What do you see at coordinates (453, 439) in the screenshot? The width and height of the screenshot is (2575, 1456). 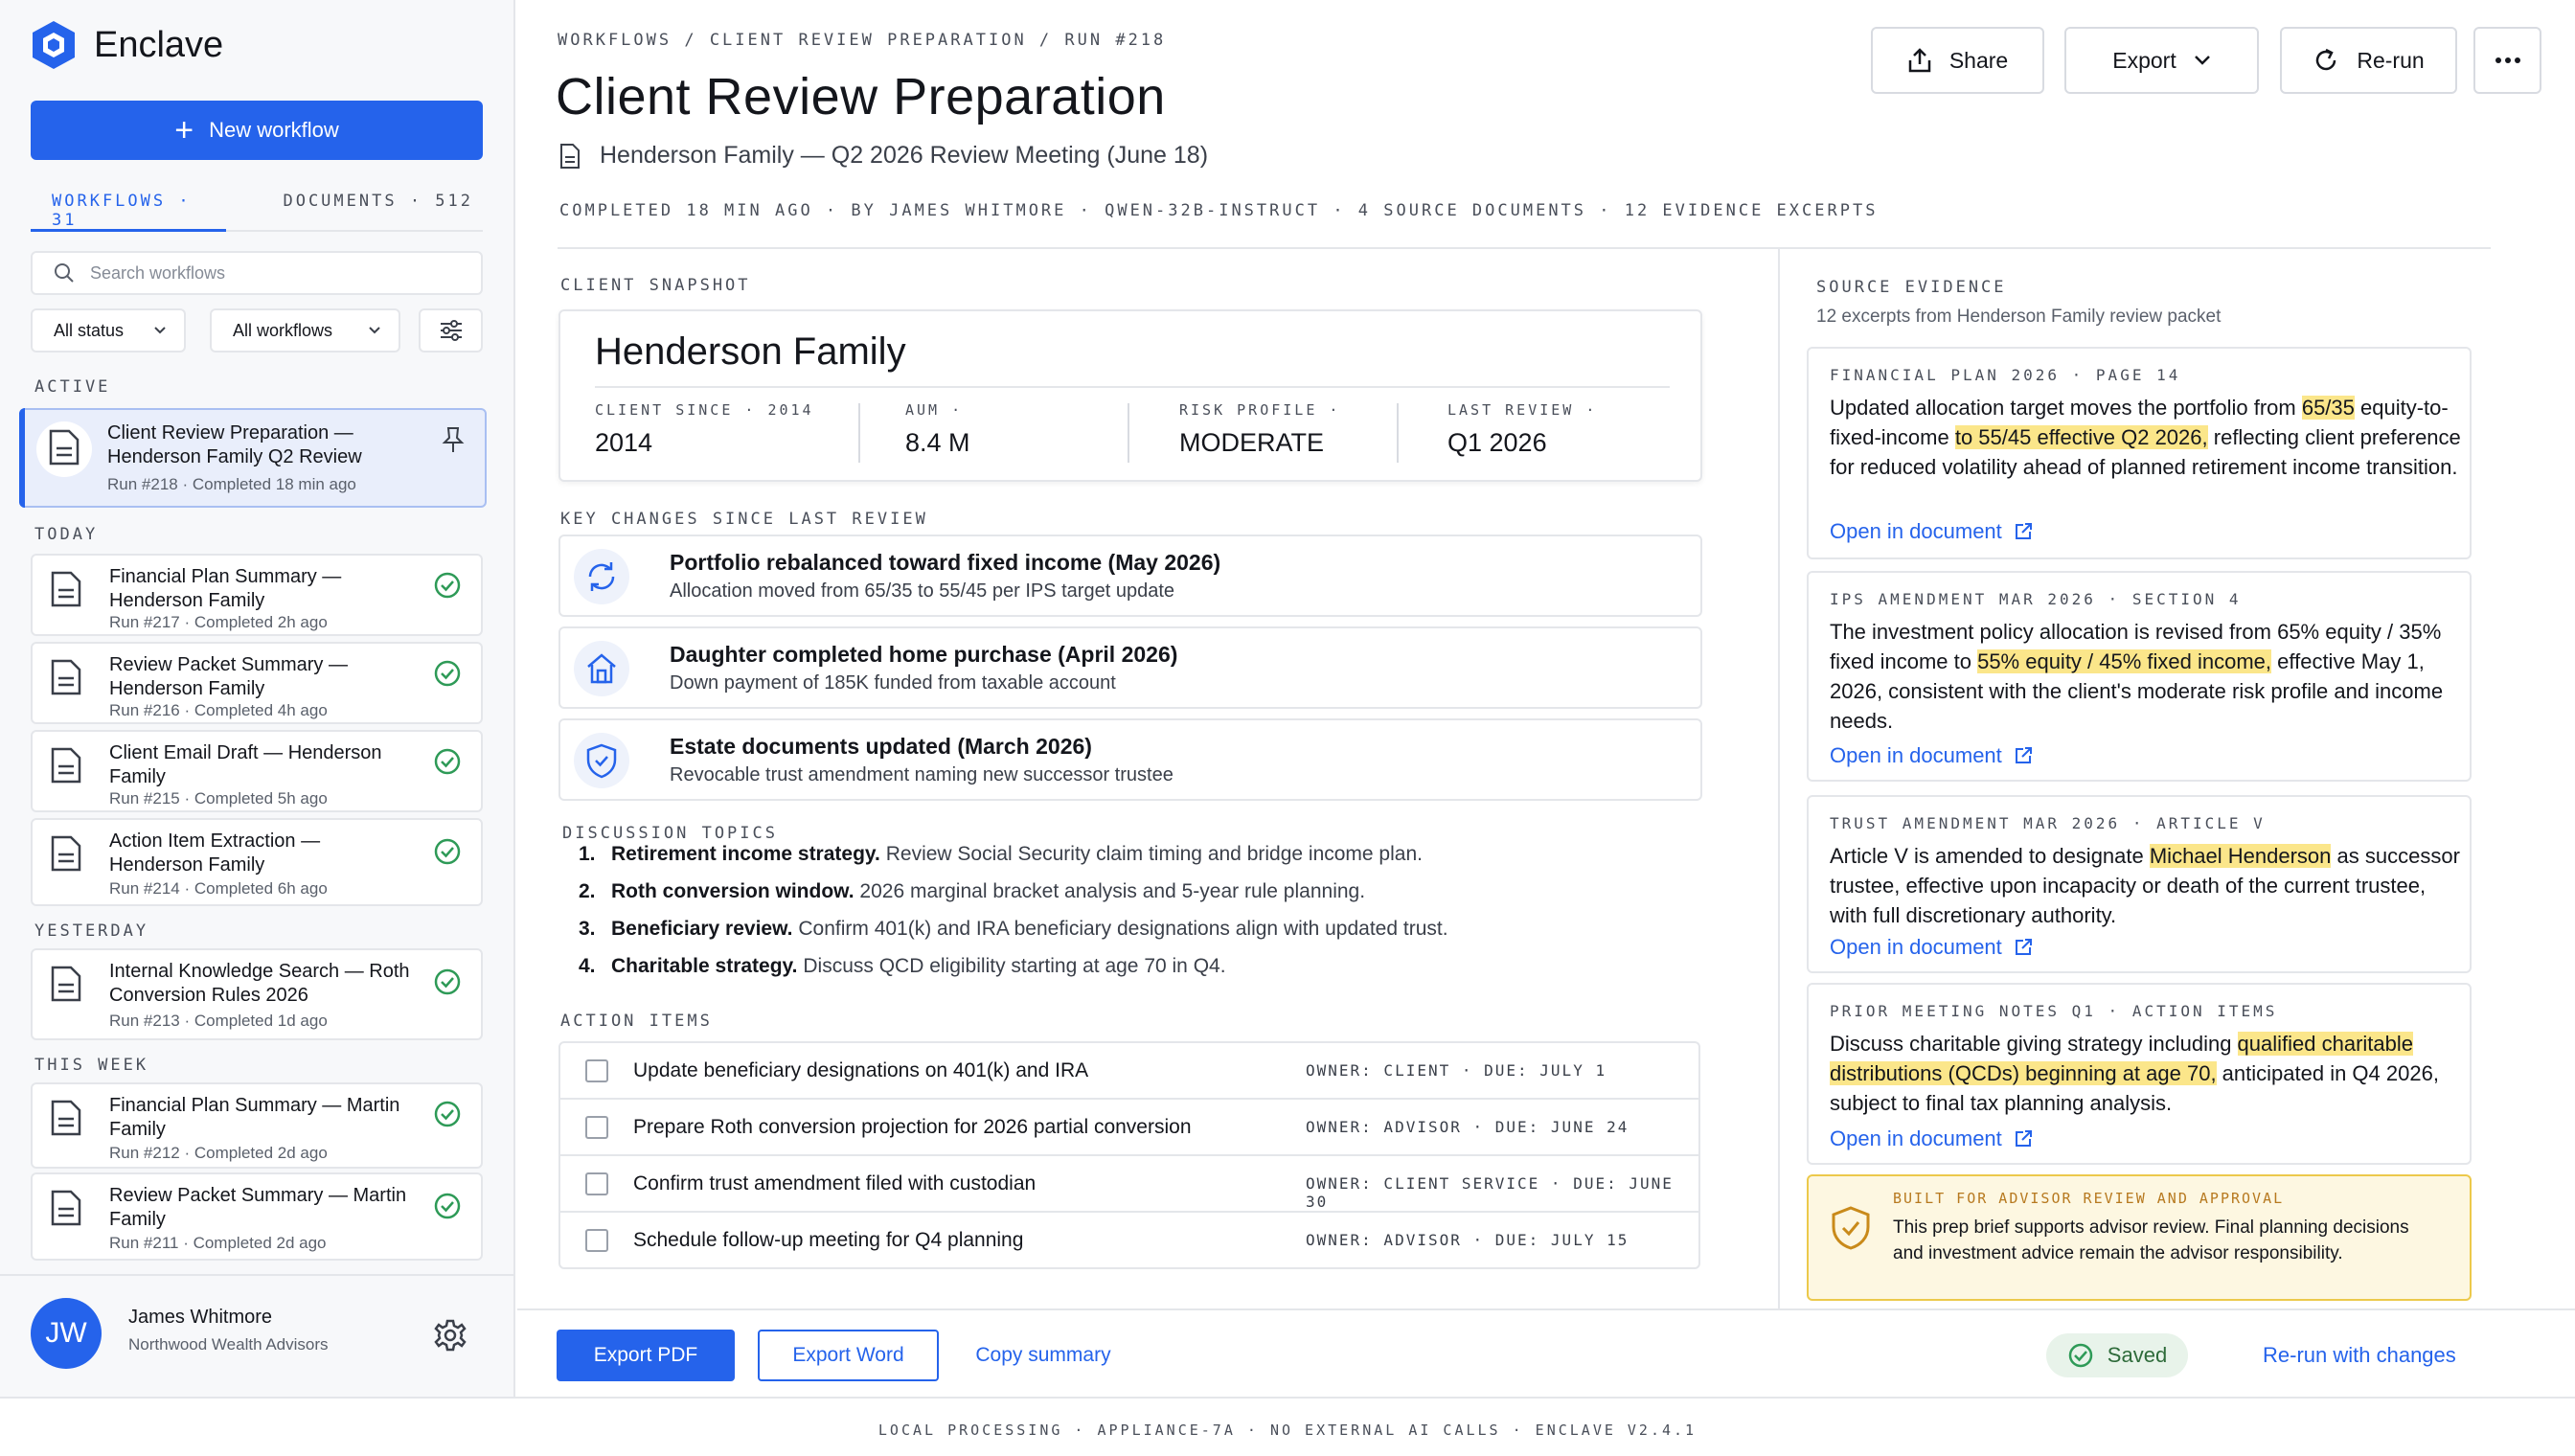 I see `pin-icon` at bounding box center [453, 439].